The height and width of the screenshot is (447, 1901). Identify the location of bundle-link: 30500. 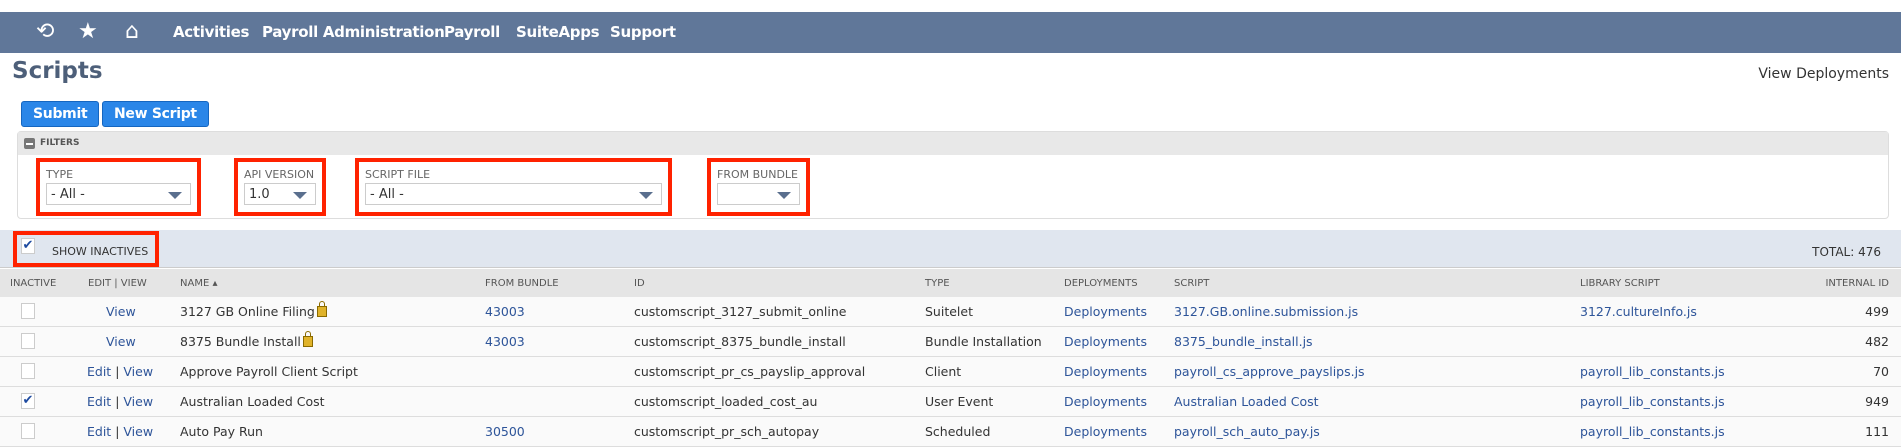
(505, 431).